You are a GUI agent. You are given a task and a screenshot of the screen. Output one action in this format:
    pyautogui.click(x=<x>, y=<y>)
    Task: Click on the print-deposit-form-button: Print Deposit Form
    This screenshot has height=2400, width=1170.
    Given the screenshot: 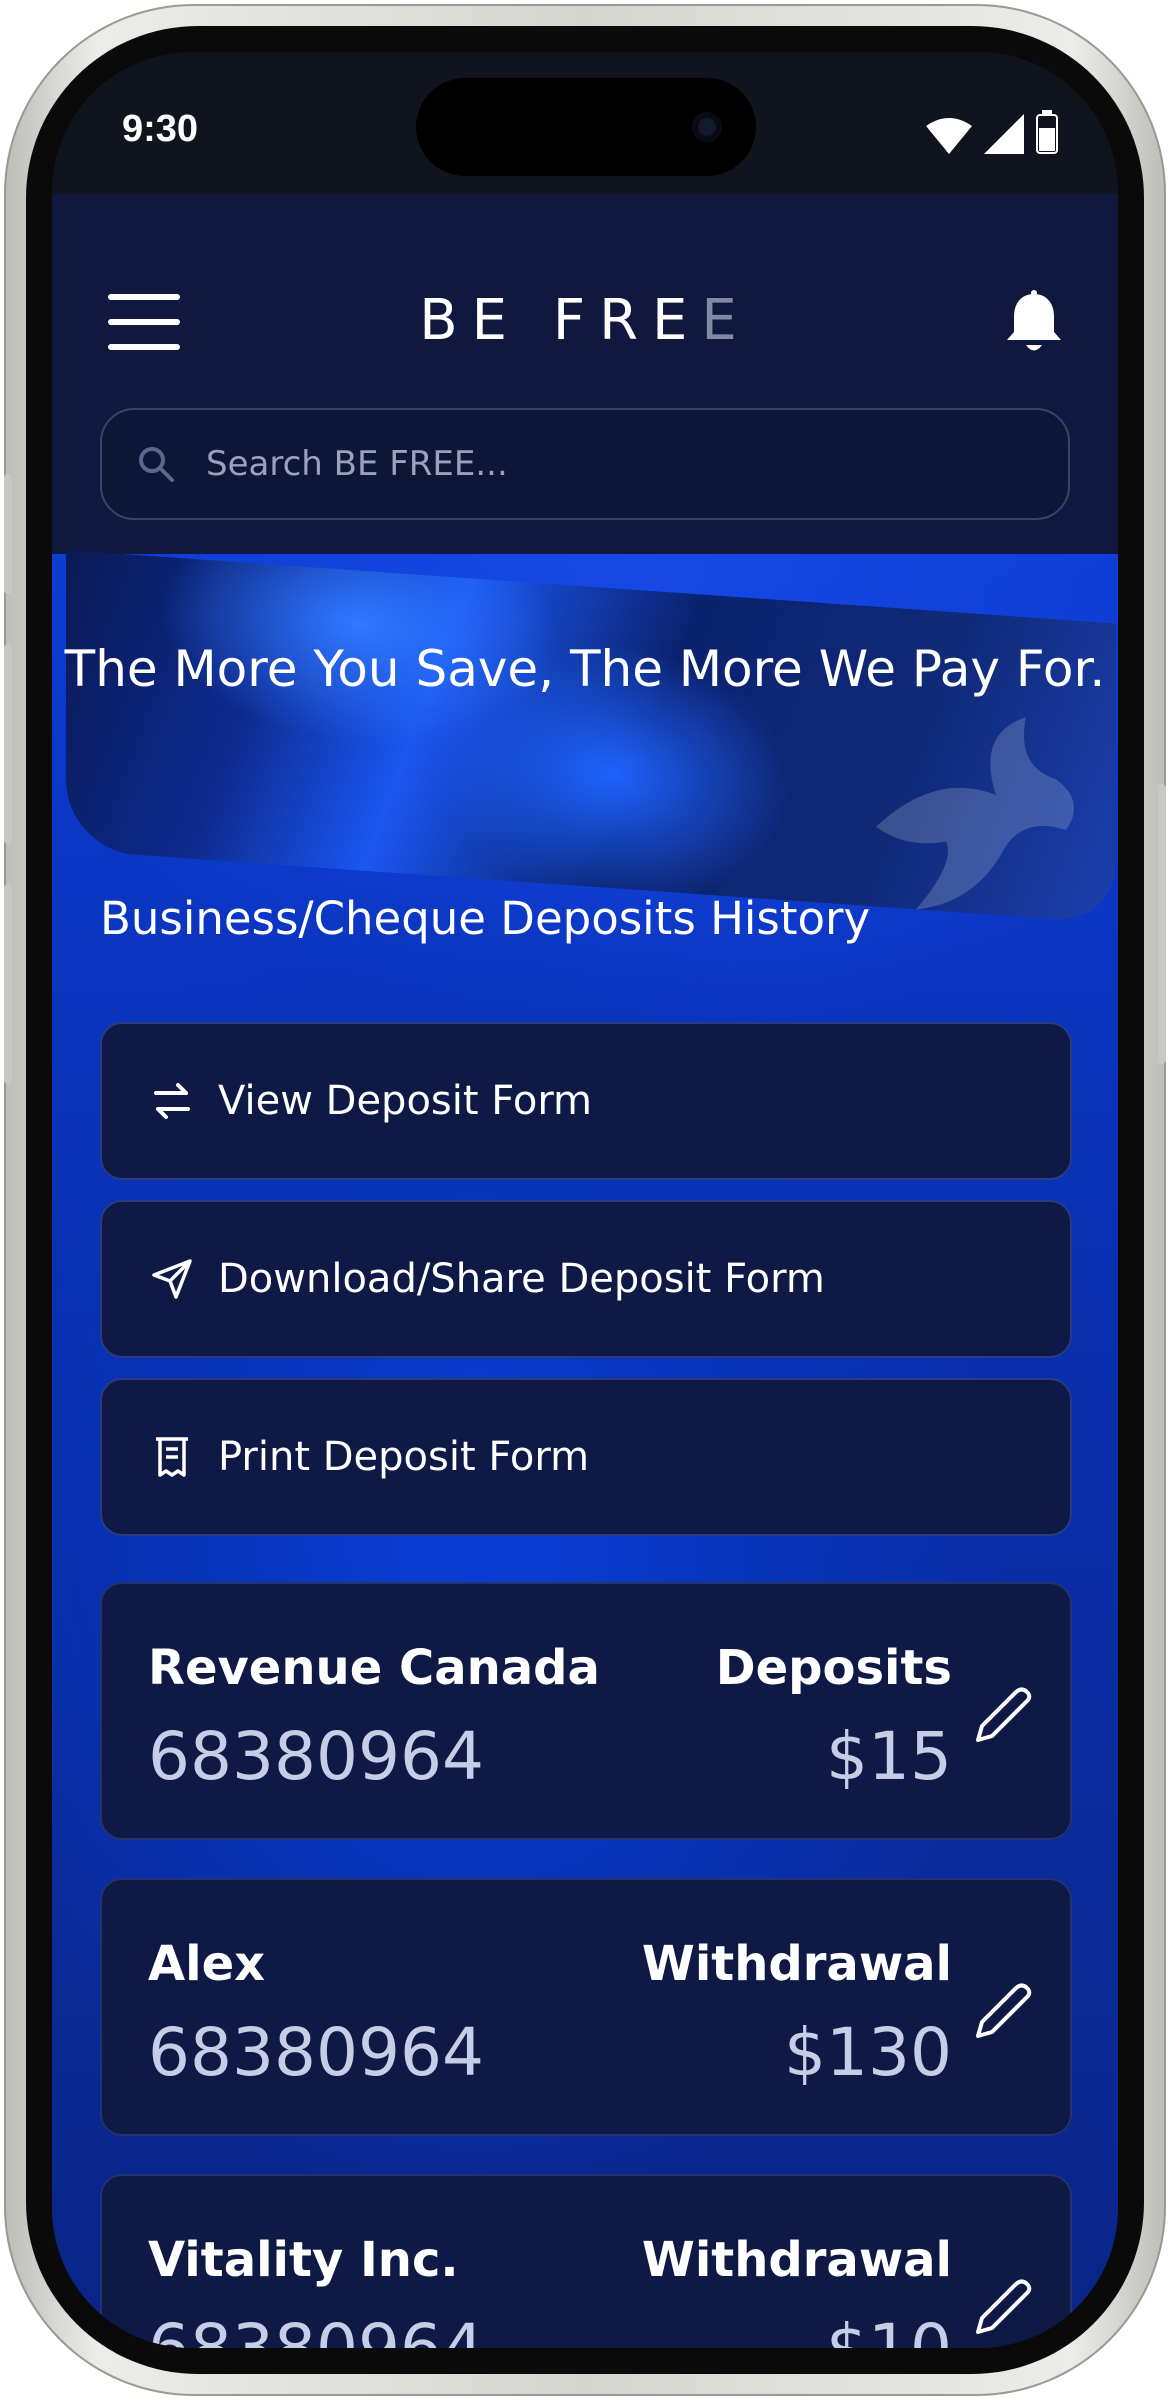 What is the action you would take?
    pyautogui.click(x=586, y=1457)
    